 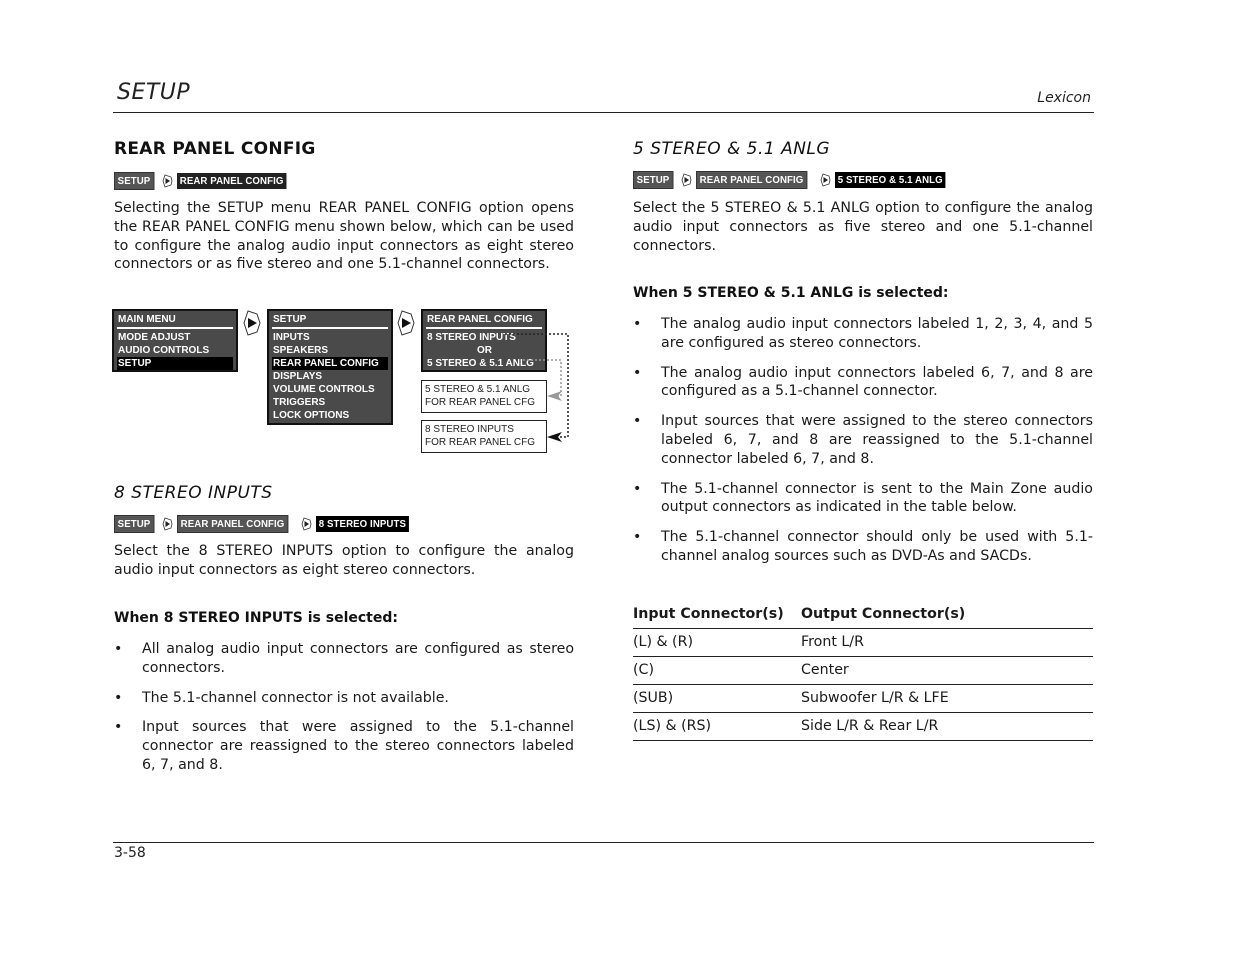 What do you see at coordinates (193, 493) in the screenshot?
I see `eight-stereo-heading: 8 STEREO INPUTS` at bounding box center [193, 493].